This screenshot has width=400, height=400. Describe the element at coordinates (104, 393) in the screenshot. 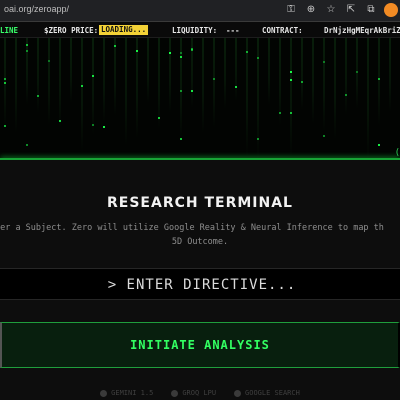

I see `chip-icon` at that location.